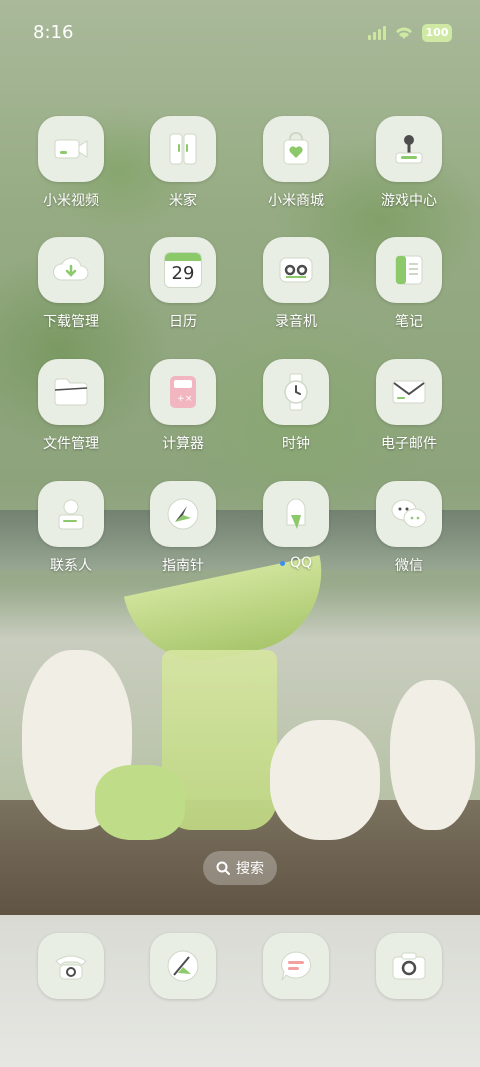 This screenshot has width=480, height=1067. What do you see at coordinates (296, 514) in the screenshot?
I see `qq-penguin-icon` at bounding box center [296, 514].